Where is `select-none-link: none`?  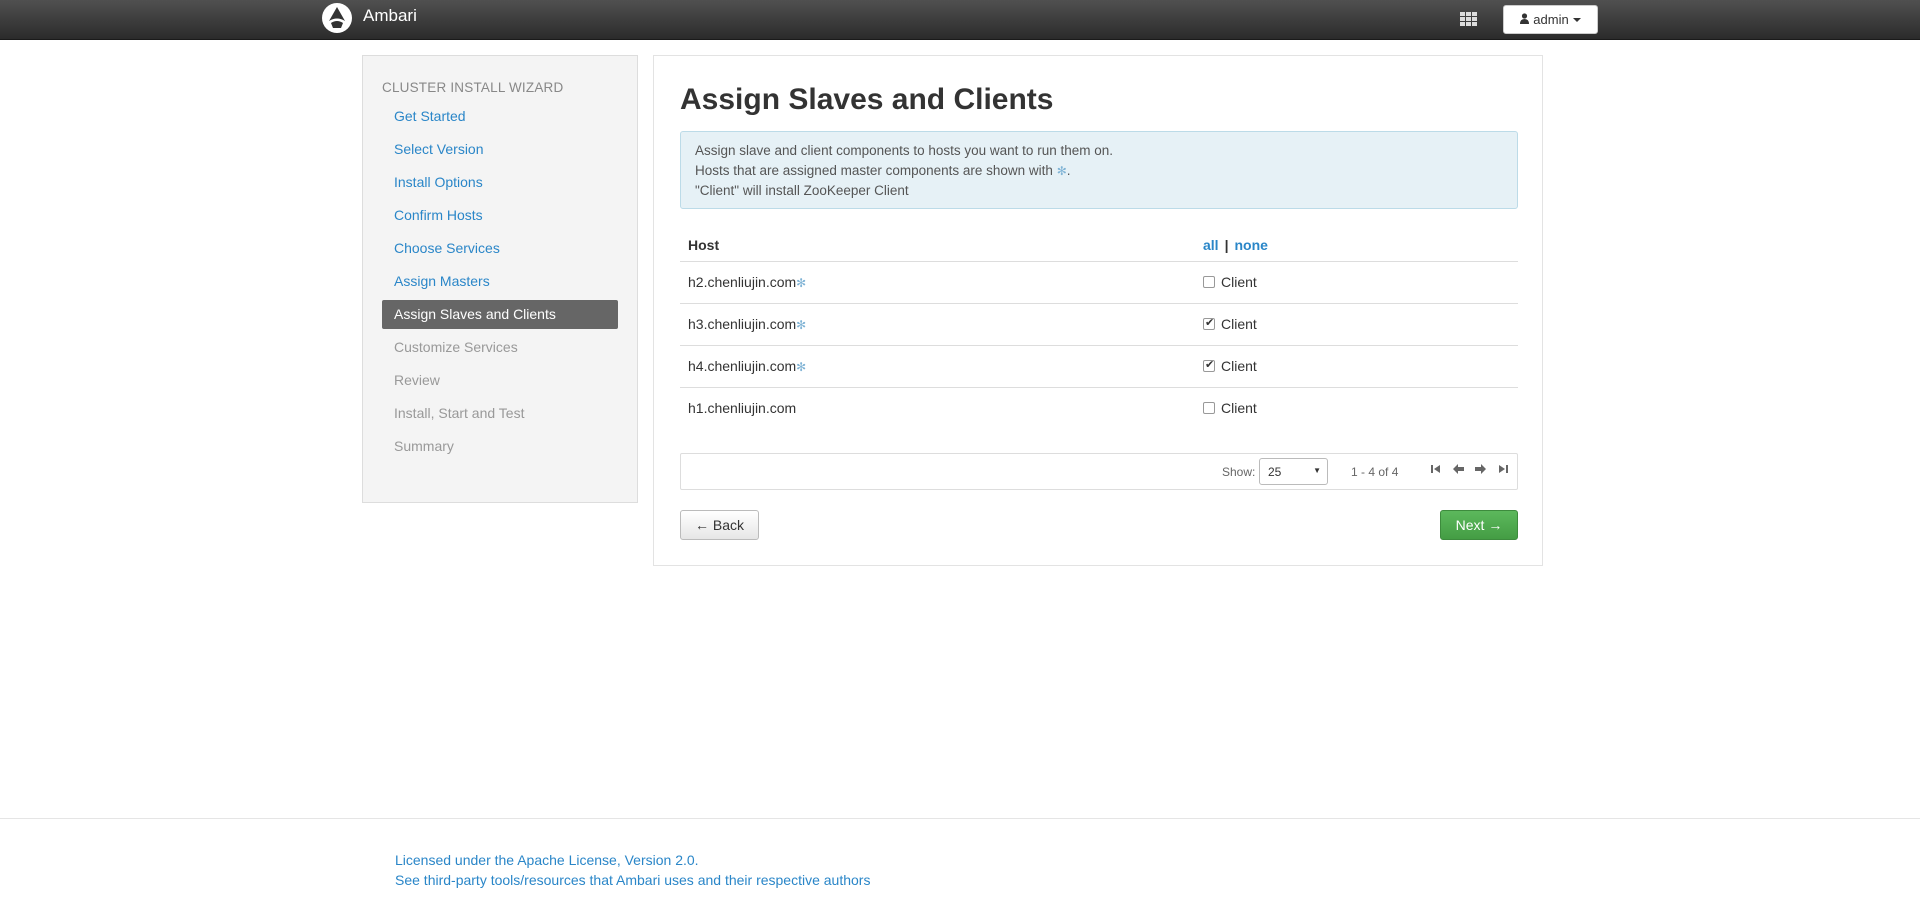
select-none-link: none is located at coordinates (1251, 245).